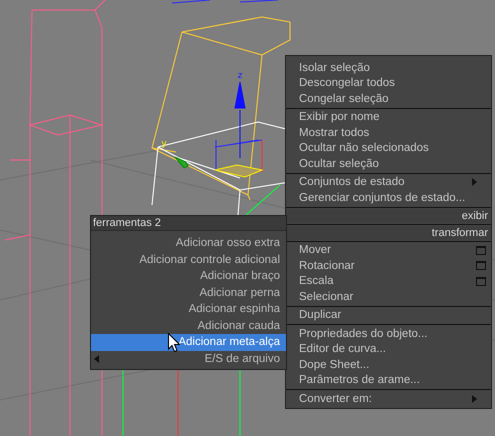 This screenshot has height=436, width=495. I want to click on menu-item: Selecionar, so click(388, 296).